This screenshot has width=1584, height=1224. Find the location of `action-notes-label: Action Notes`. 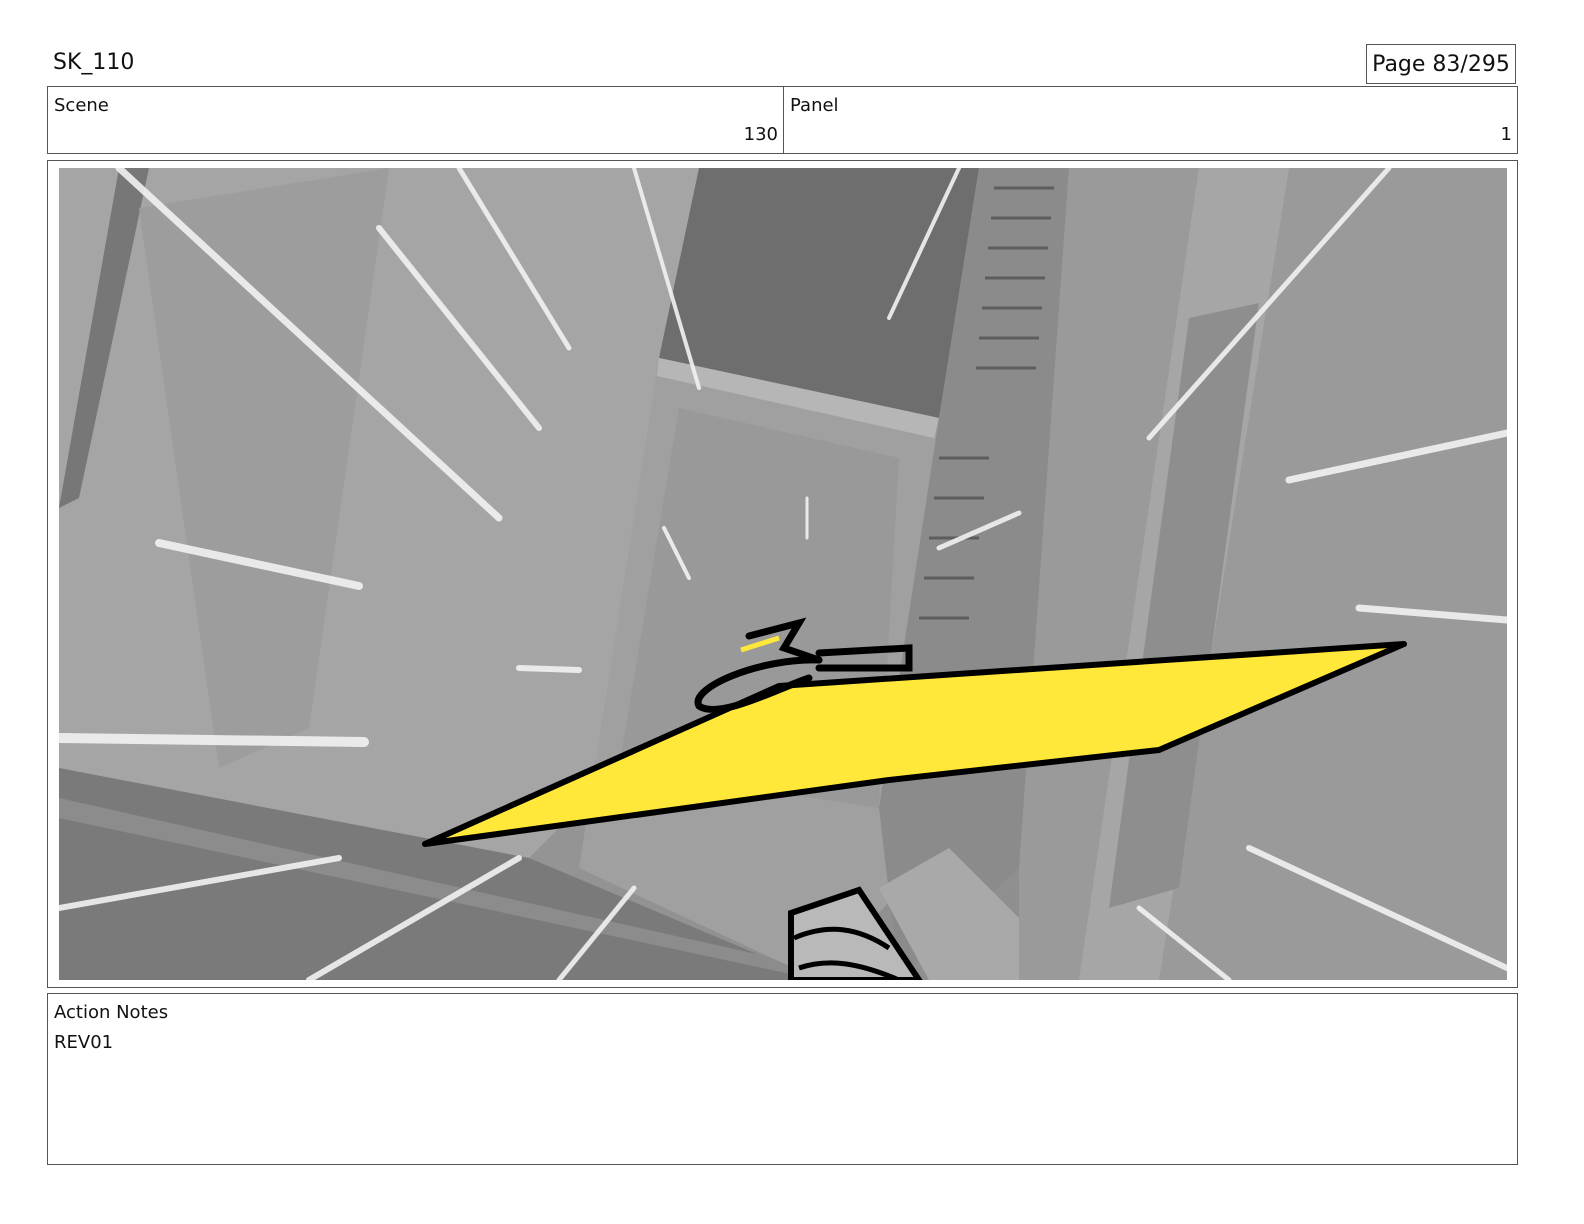

action-notes-label: Action Notes is located at coordinates (111, 1012).